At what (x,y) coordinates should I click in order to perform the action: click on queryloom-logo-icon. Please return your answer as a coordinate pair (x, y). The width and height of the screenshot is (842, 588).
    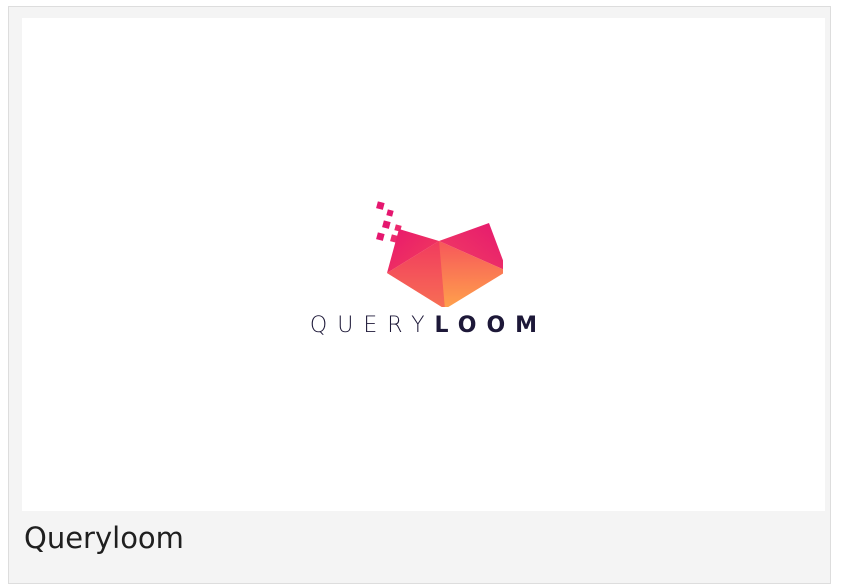
    Looking at the image, I should click on (439, 254).